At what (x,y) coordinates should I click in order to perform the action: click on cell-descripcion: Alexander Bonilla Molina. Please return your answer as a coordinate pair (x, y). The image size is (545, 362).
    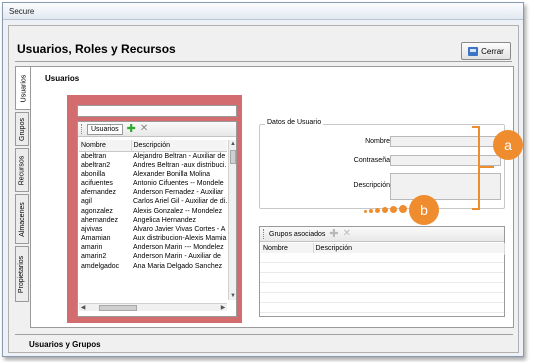
    Looking at the image, I should click on (172, 174).